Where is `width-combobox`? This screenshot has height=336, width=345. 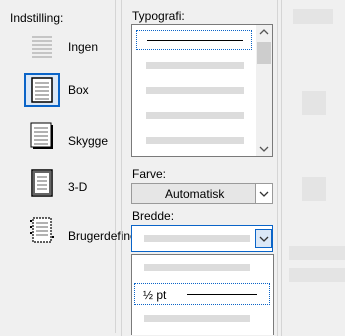 width-combobox is located at coordinates (202, 238).